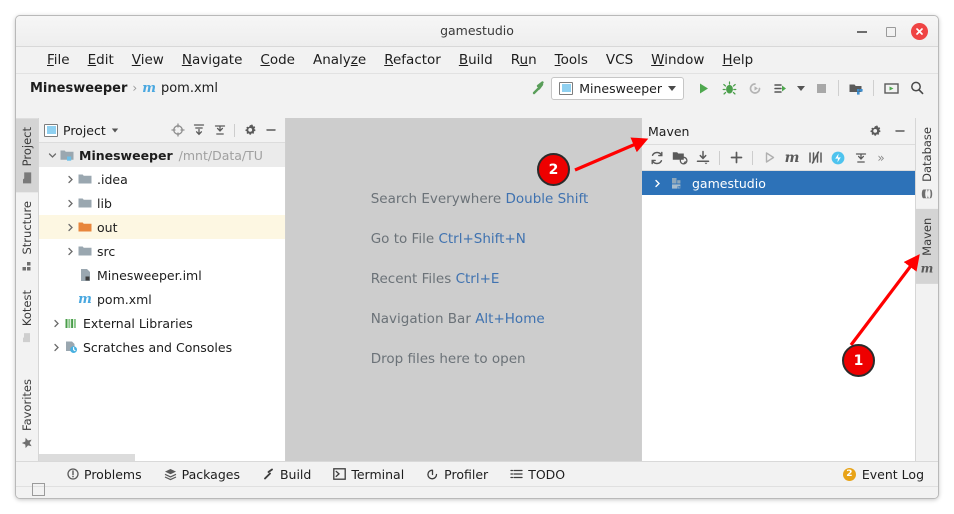  I want to click on annotation-marker-1: 1, so click(858, 360).